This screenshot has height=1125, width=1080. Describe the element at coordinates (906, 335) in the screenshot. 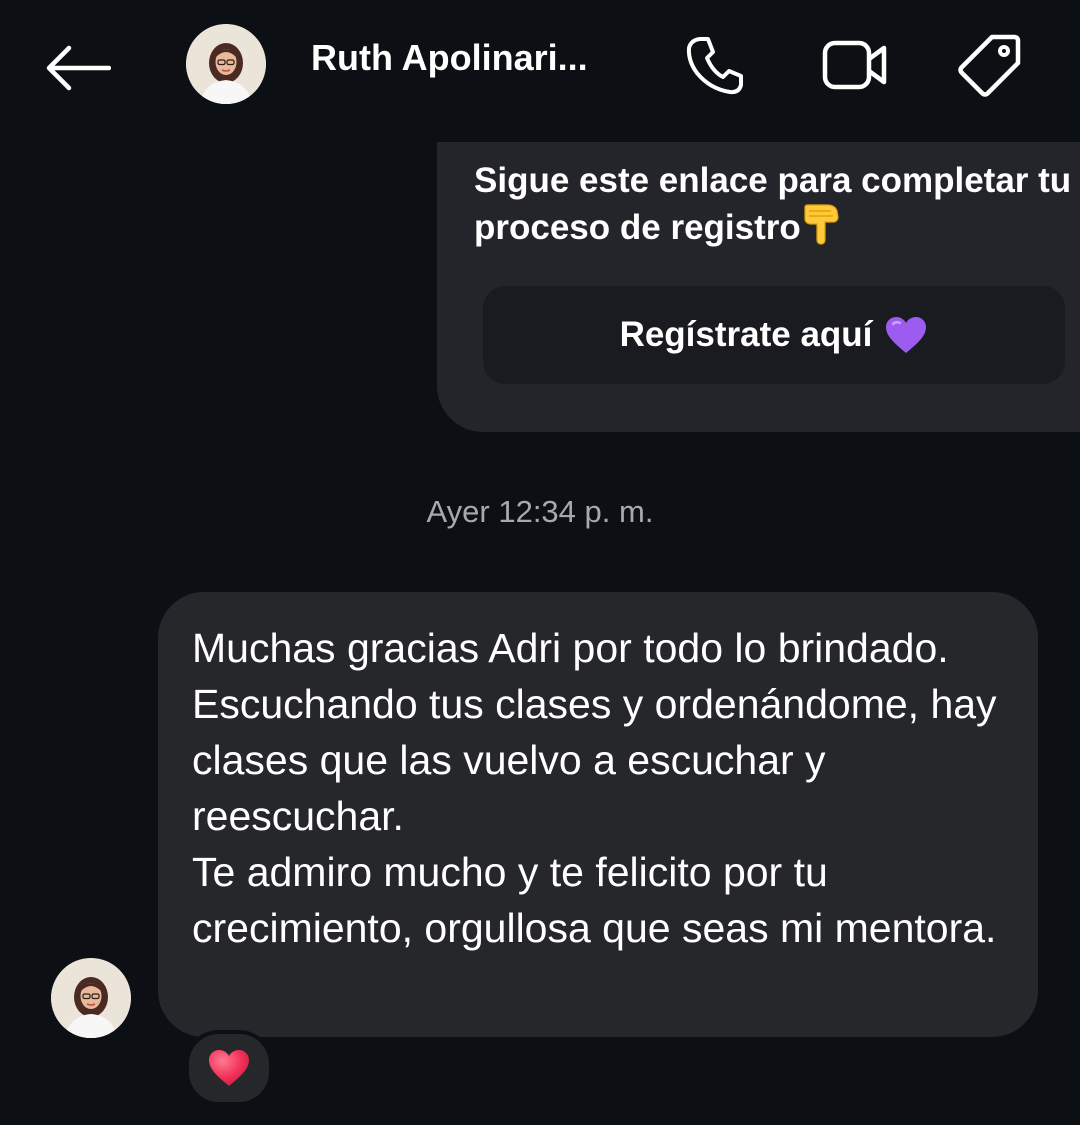

I see `purple-heart-icon` at that location.